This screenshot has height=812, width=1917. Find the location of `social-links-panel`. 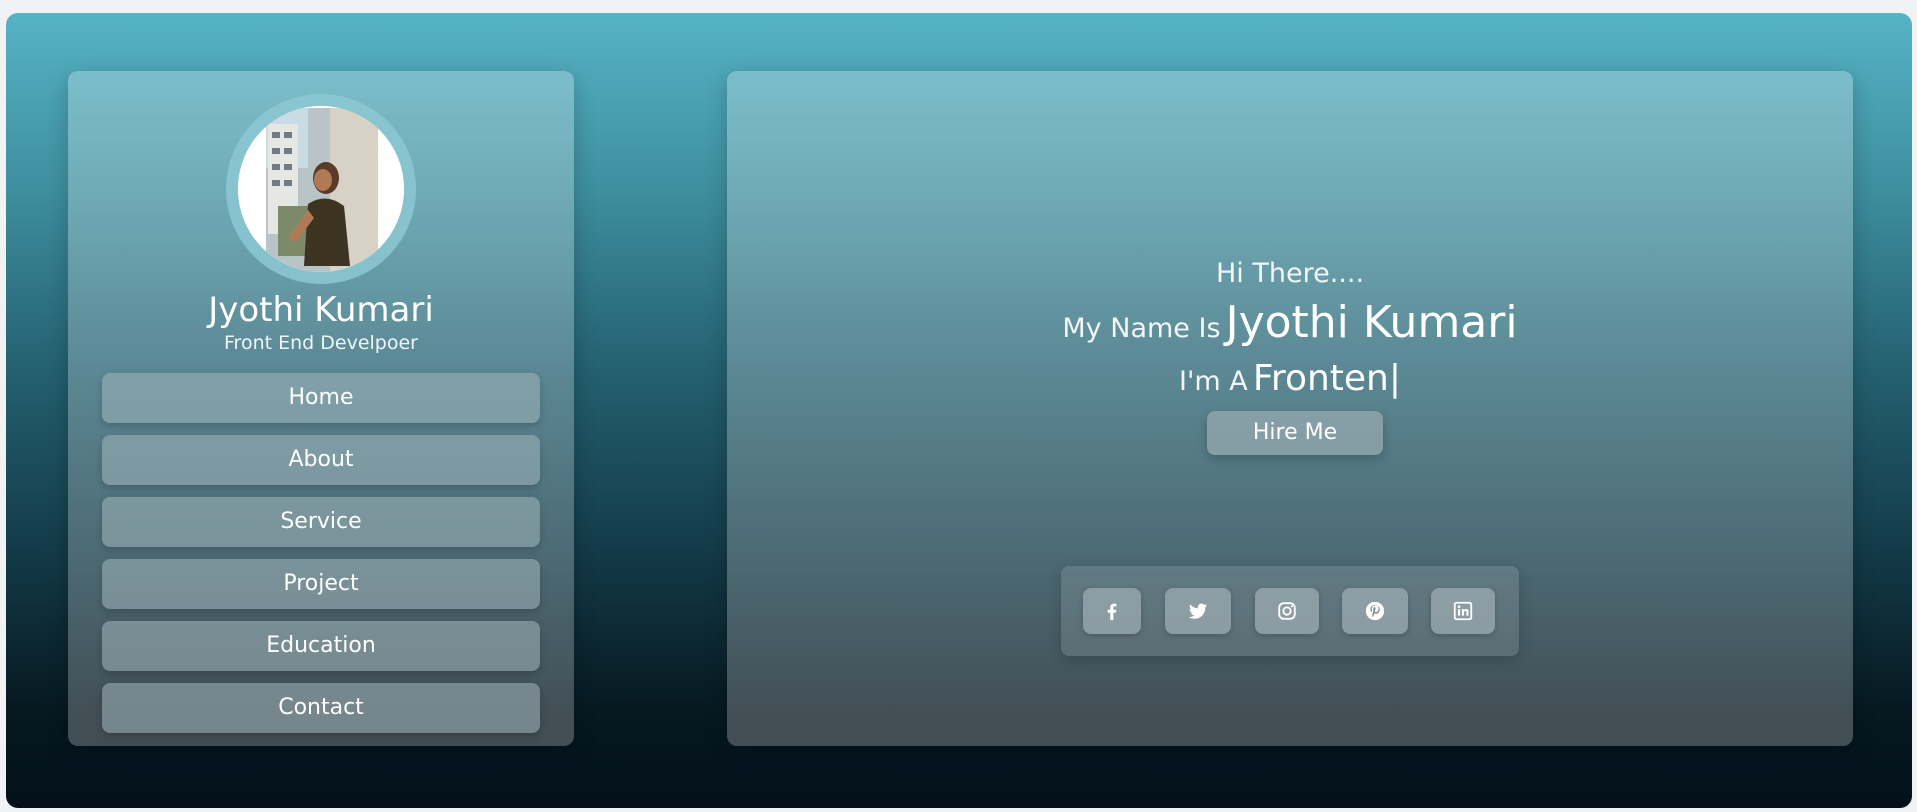

social-links-panel is located at coordinates (1290, 611).